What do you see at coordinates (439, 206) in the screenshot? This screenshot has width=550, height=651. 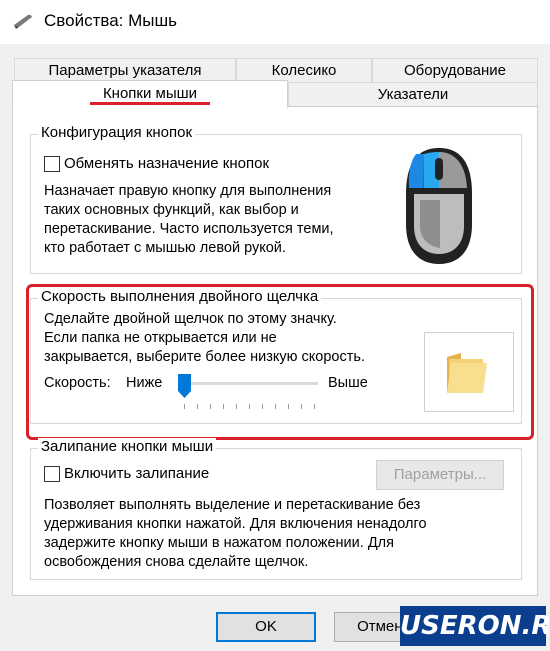 I see `mouse-icon` at bounding box center [439, 206].